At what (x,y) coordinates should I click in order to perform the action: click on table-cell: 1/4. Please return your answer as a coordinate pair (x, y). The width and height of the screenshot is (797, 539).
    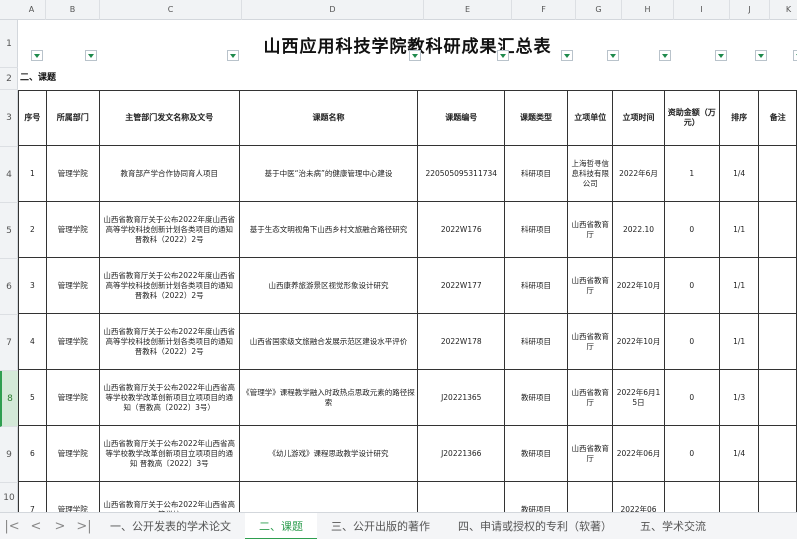
    Looking at the image, I should click on (739, 453).